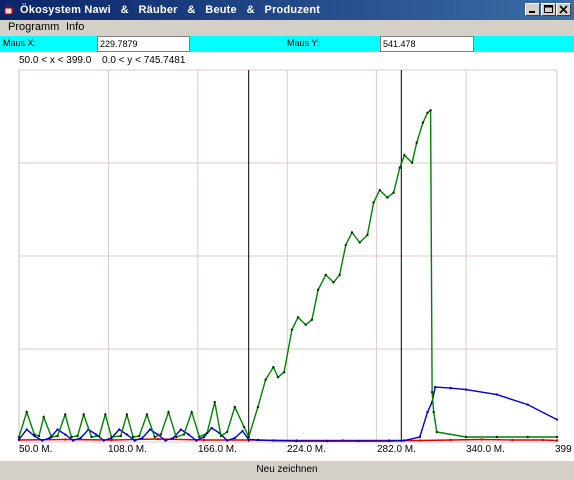  I want to click on close-button, so click(563, 9).